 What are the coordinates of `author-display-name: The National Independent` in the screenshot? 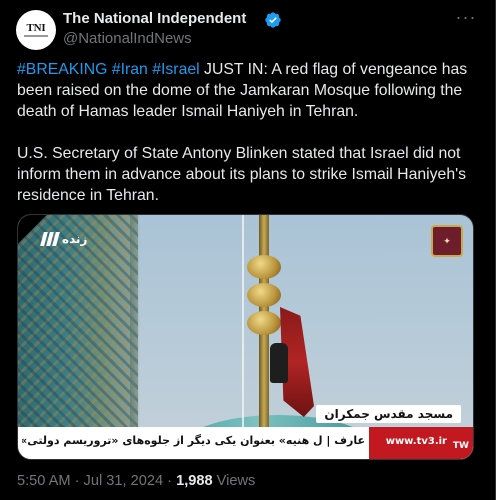 It's located at (154, 18).